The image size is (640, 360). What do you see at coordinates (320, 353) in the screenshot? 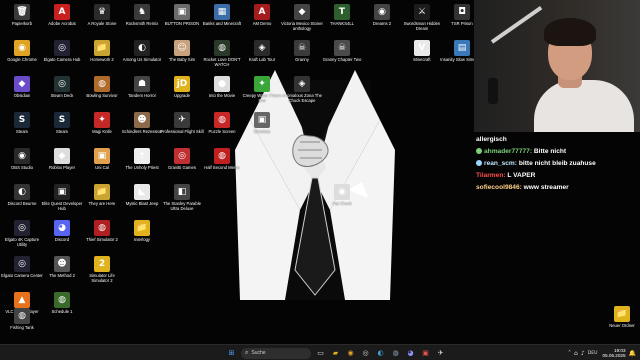
I see `task-view-icon: ▭` at bounding box center [320, 353].